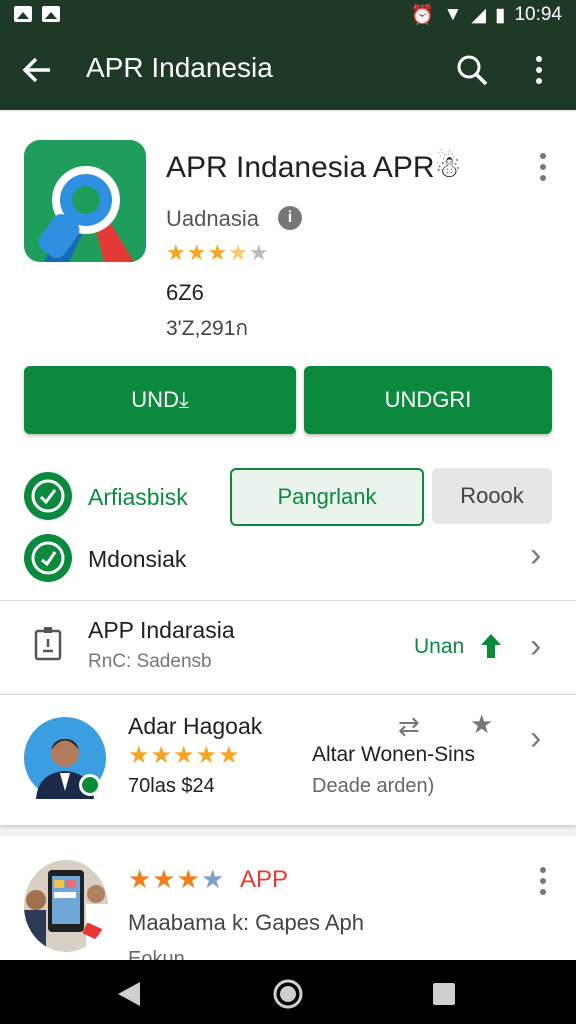 This screenshot has height=1024, width=576. What do you see at coordinates (478, 15) in the screenshot?
I see `signal-icon: ◢` at bounding box center [478, 15].